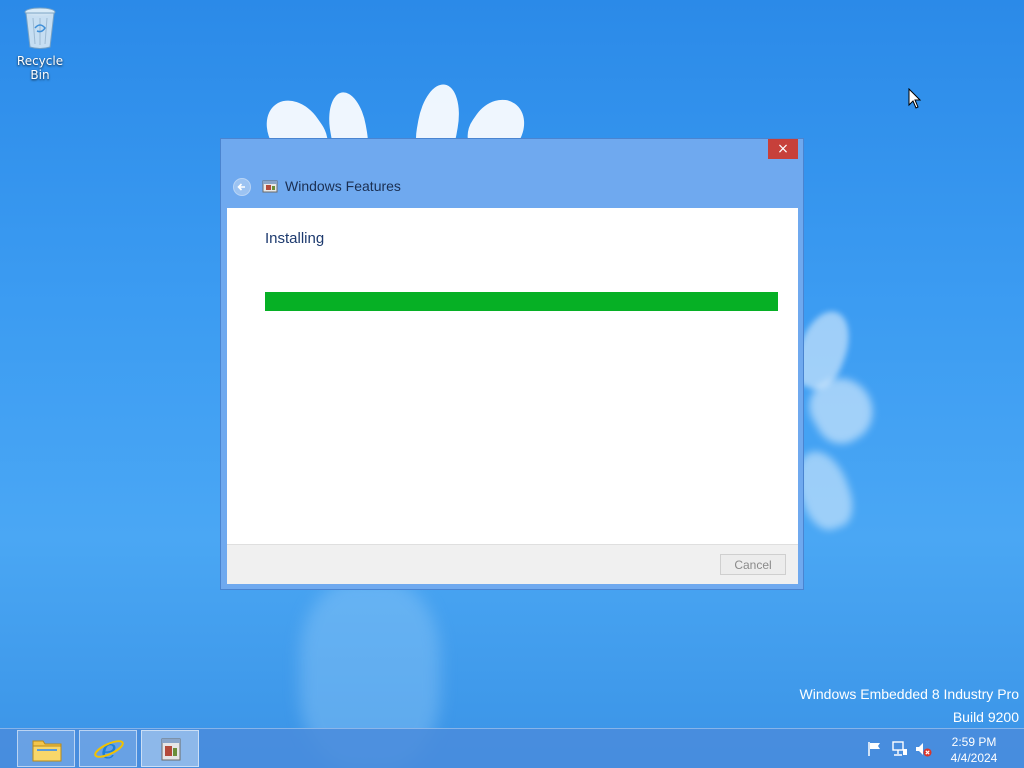 The height and width of the screenshot is (768, 1024). I want to click on recycle-bin-icon, so click(40, 28).